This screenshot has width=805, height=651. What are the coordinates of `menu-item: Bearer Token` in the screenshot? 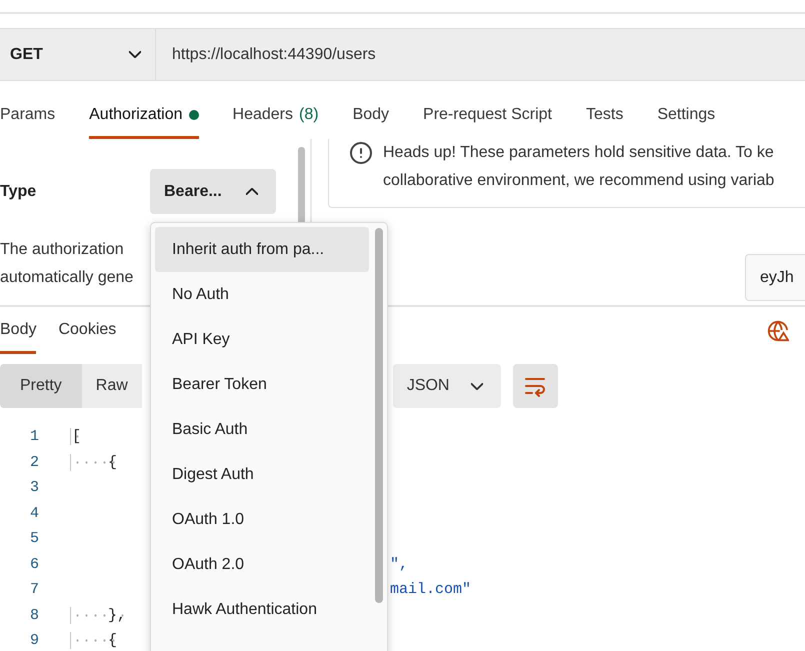 It's located at (262, 384).